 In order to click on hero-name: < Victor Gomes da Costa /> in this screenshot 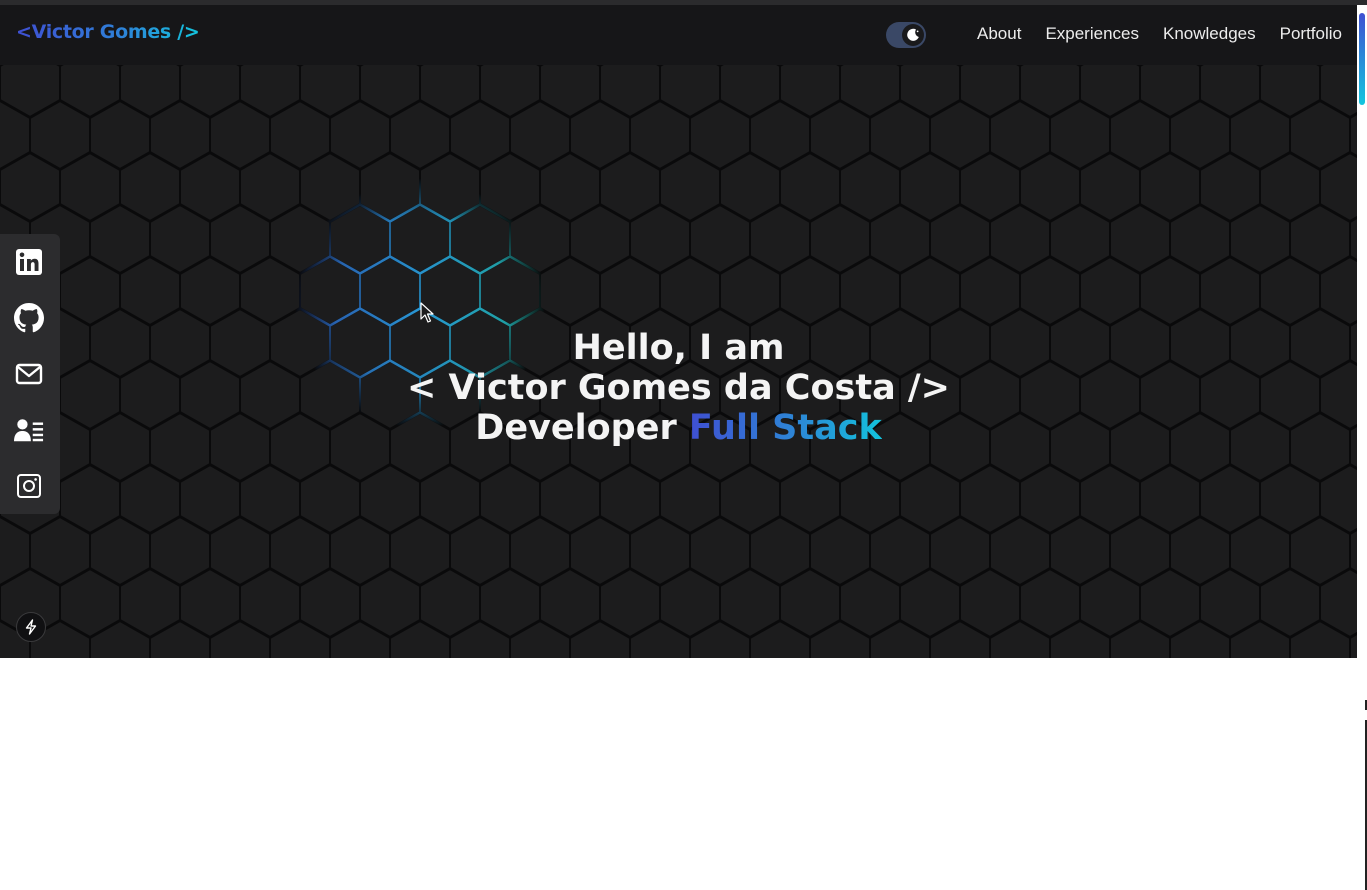, I will do `click(678, 388)`.